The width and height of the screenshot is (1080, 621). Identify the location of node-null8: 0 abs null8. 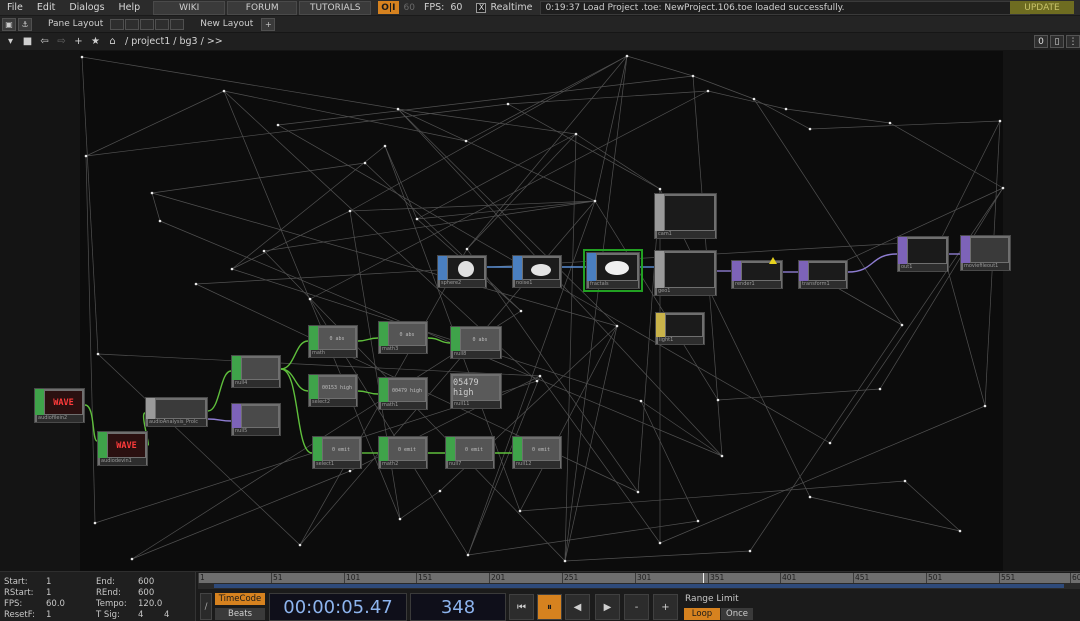
(476, 342).